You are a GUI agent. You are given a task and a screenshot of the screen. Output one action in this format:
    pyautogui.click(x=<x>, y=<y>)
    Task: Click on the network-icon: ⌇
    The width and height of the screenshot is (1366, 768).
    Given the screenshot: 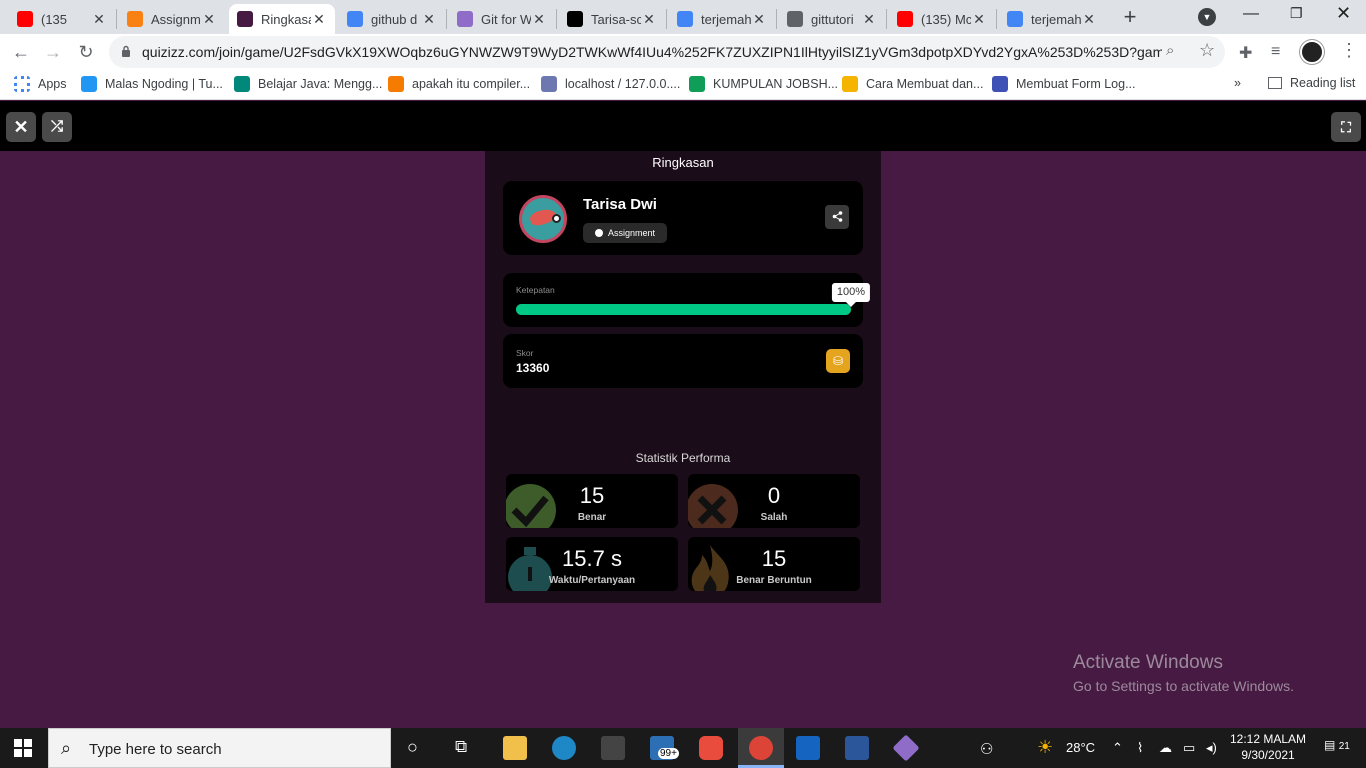 What is the action you would take?
    pyautogui.click(x=1140, y=748)
    